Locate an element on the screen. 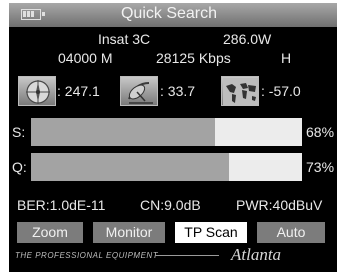 The width and height of the screenshot is (341, 275). signal-meter is located at coordinates (166, 132).